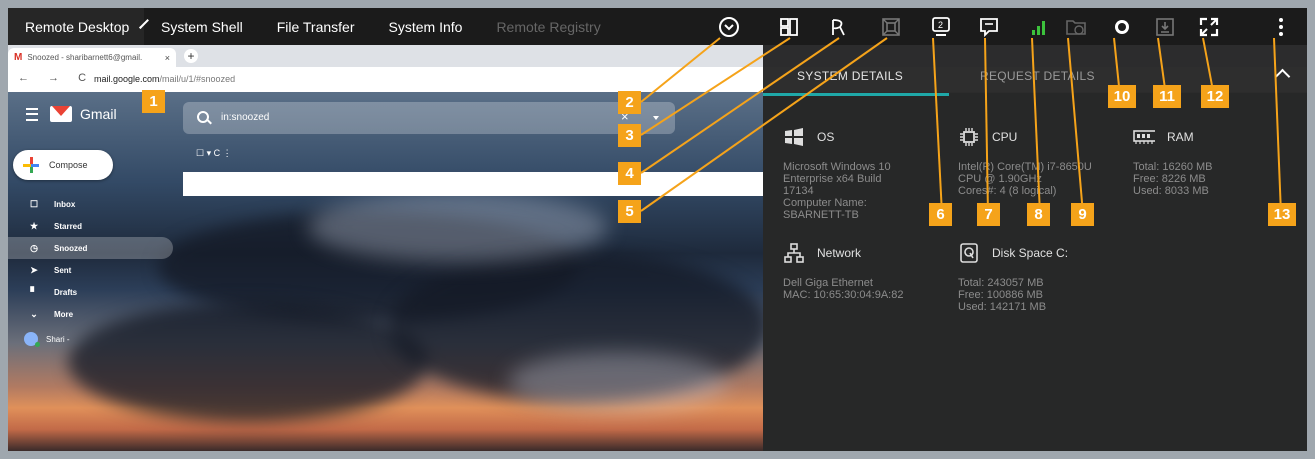 The height and width of the screenshot is (459, 1315). What do you see at coordinates (1038, 214) in the screenshot?
I see `callout-badge: 8` at bounding box center [1038, 214].